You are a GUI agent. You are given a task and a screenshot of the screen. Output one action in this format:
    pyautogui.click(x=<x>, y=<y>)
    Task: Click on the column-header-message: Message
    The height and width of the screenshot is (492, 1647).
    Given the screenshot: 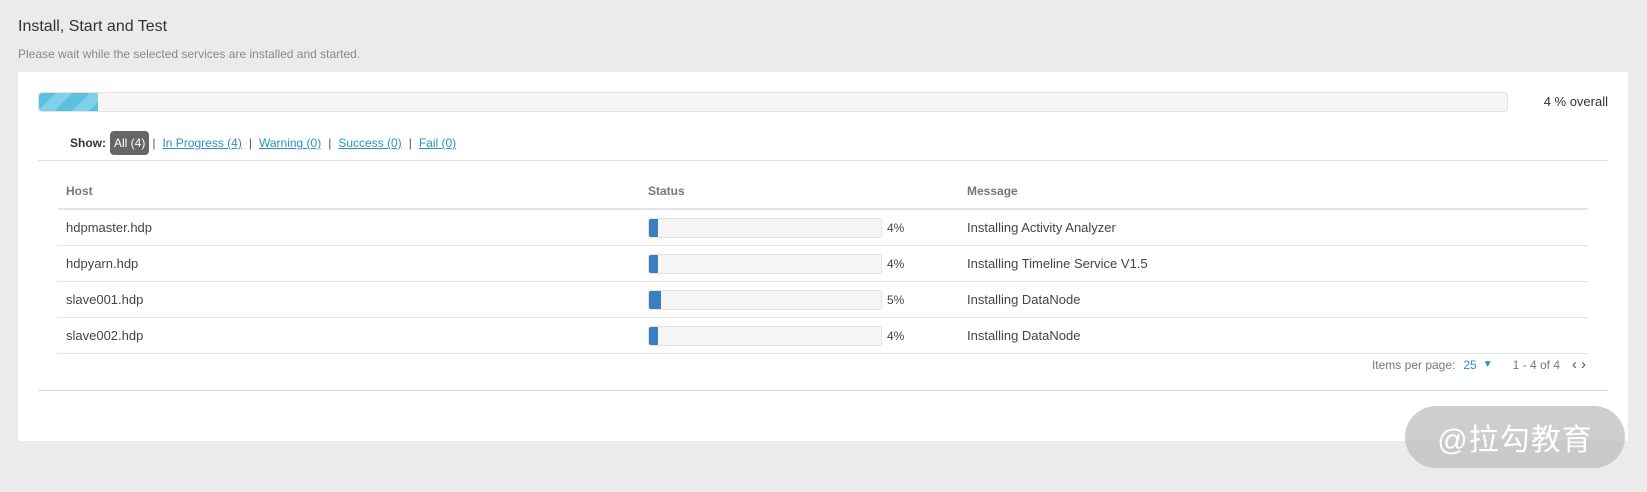 What is the action you would take?
    pyautogui.click(x=1273, y=192)
    